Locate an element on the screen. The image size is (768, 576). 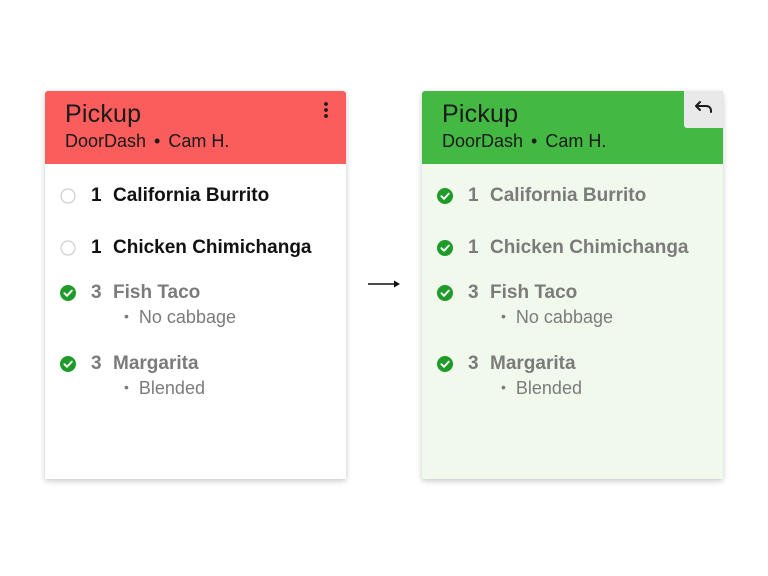
undo-button is located at coordinates (703, 109).